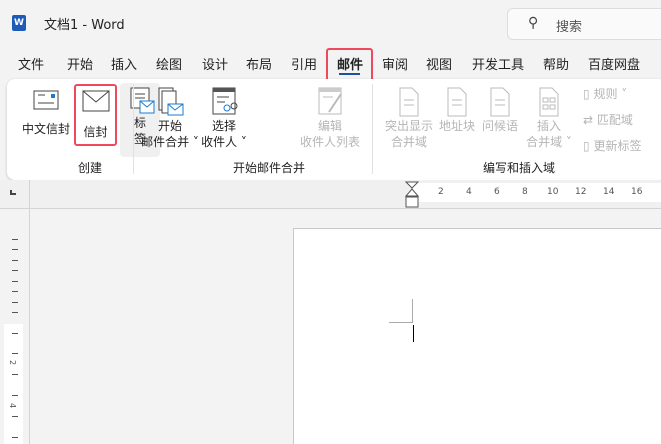 This screenshot has width=661, height=444. What do you see at coordinates (497, 192) in the screenshot?
I see `ruler-number: 6` at bounding box center [497, 192].